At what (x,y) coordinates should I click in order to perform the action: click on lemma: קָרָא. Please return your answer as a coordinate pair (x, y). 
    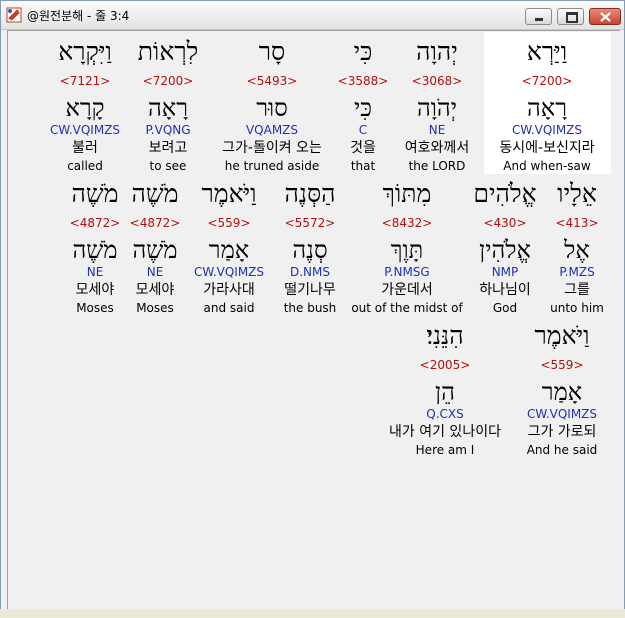
    Looking at the image, I should click on (85, 108).